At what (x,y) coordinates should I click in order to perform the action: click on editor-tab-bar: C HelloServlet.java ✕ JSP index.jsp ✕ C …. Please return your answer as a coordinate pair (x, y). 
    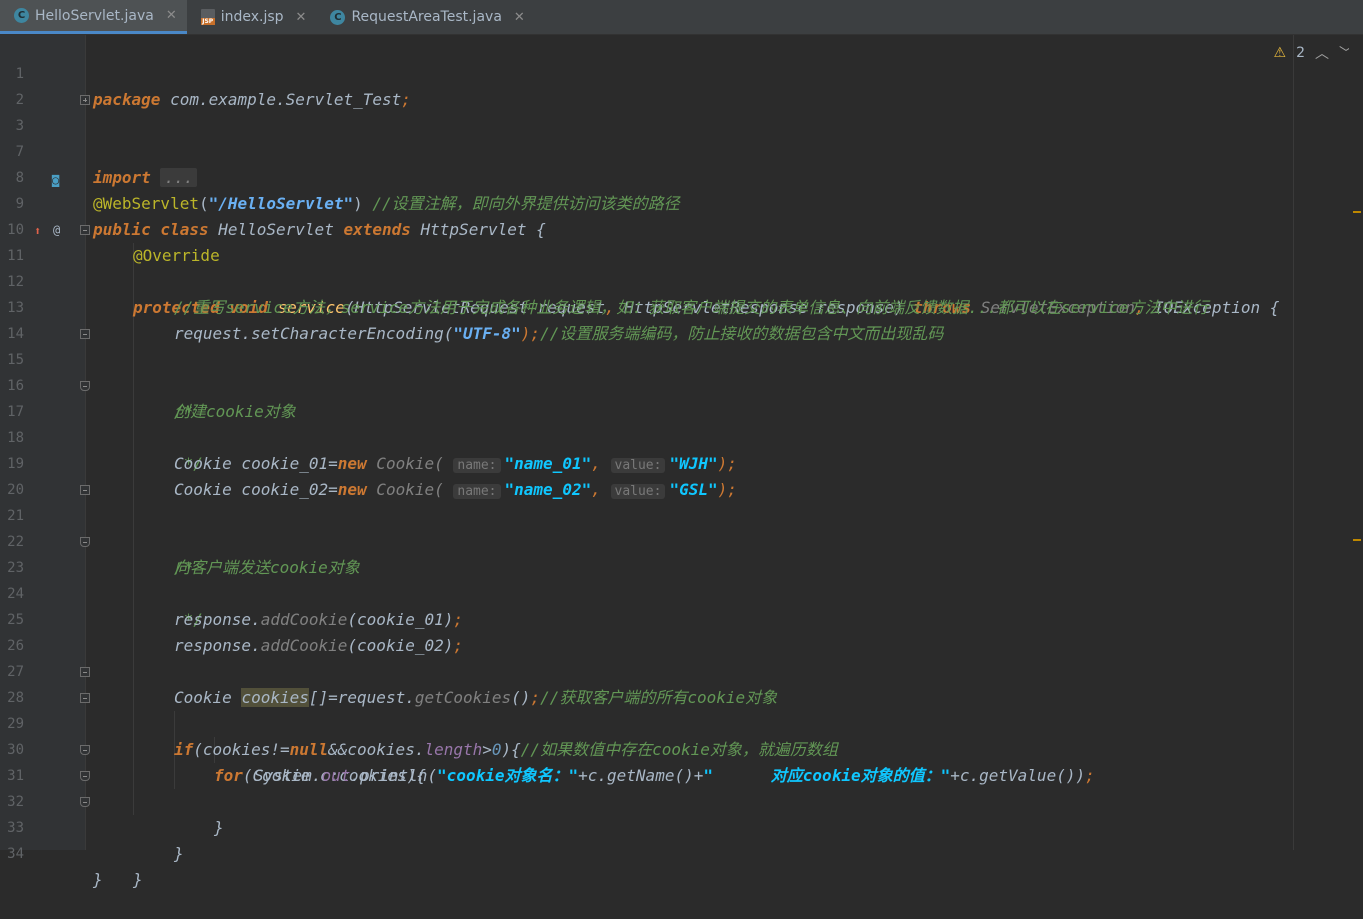
    Looking at the image, I should click on (681, 17).